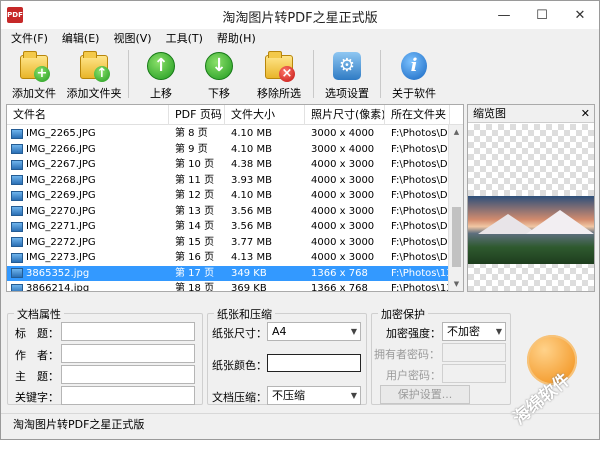 The image size is (600, 451). I want to click on move-up-label: 上移, so click(161, 93).